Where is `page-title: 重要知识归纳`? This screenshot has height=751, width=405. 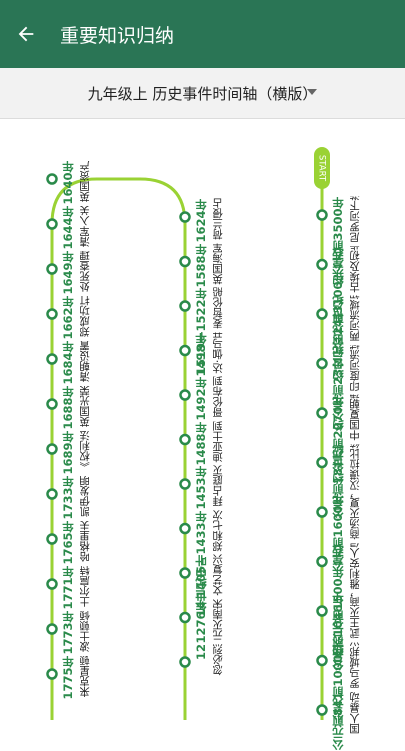
page-title: 重要知识归纳 is located at coordinates (117, 35).